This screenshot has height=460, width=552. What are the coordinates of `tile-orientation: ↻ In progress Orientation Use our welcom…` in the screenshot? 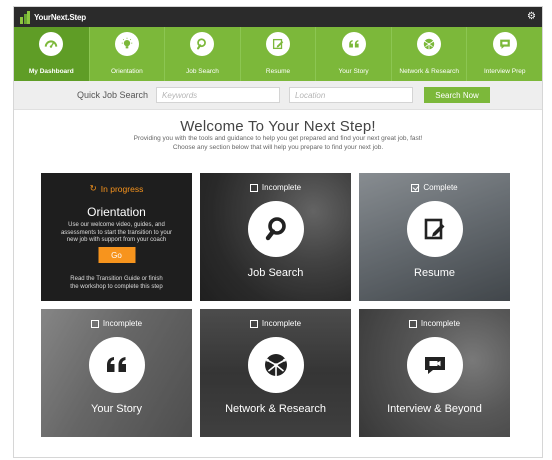 It's located at (116, 237).